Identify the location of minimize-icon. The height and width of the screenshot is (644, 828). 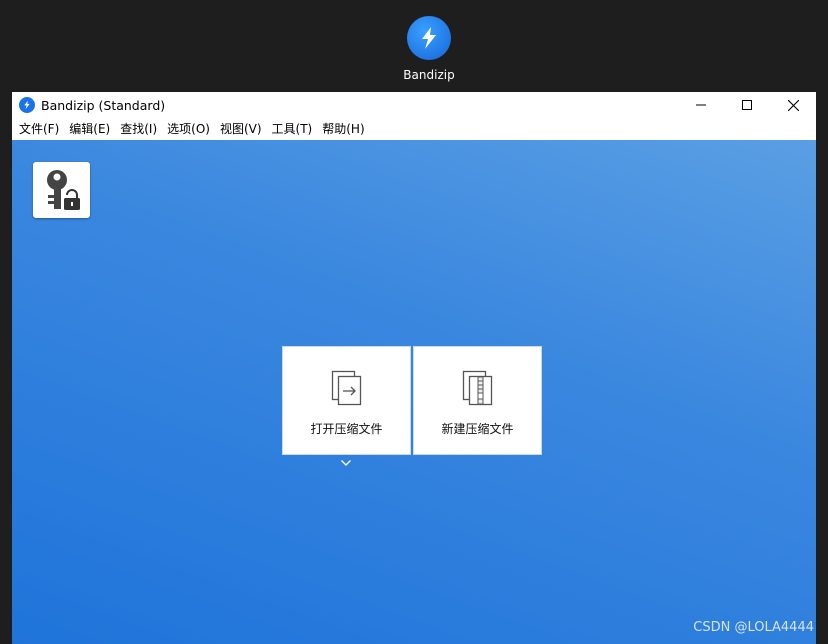
(701, 105).